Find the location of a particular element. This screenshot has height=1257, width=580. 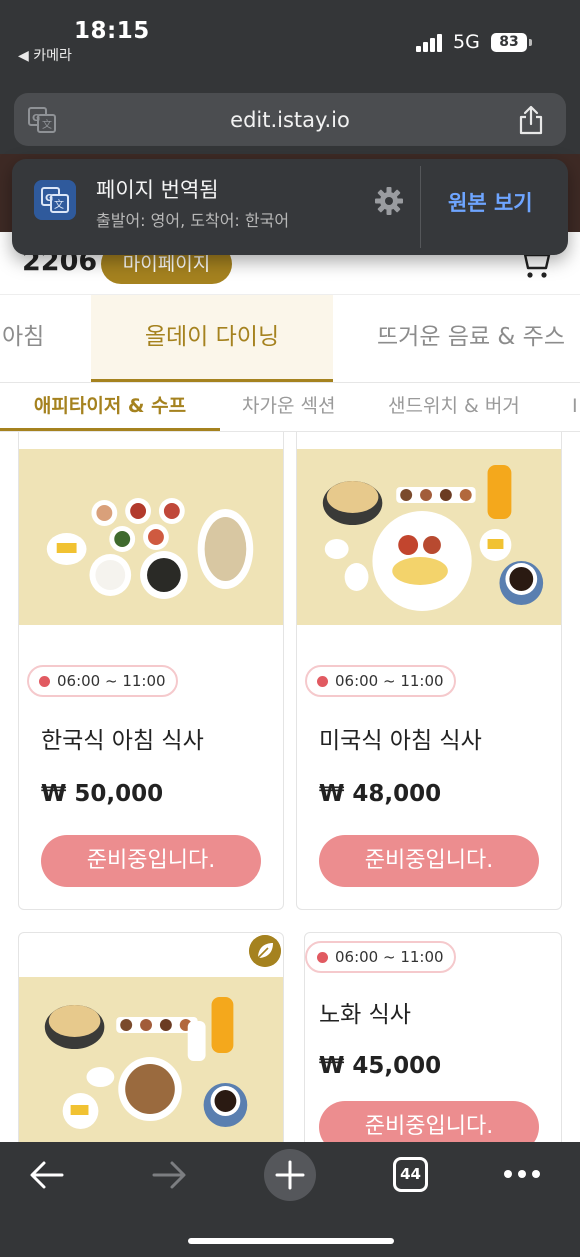

menu-item-name: 미국식 아침 식사 is located at coordinates (400, 741).